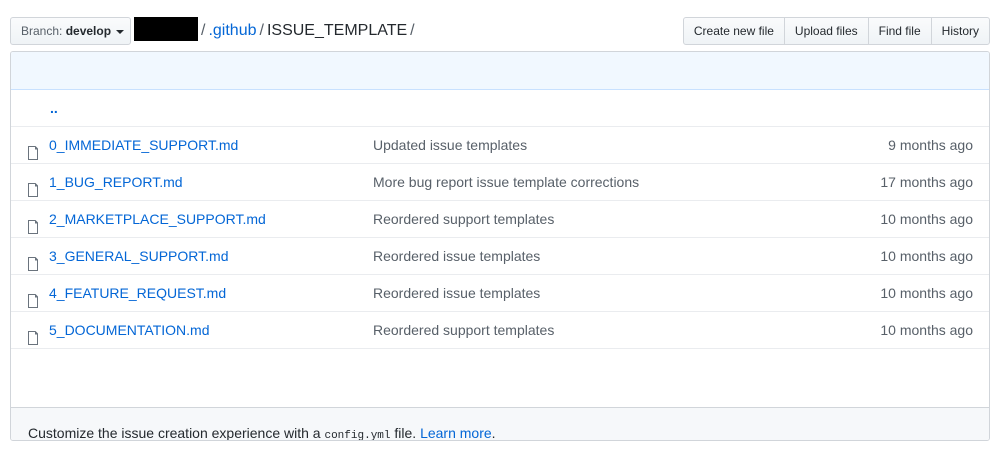  What do you see at coordinates (500, 71) in the screenshot?
I see `commit-tease` at bounding box center [500, 71].